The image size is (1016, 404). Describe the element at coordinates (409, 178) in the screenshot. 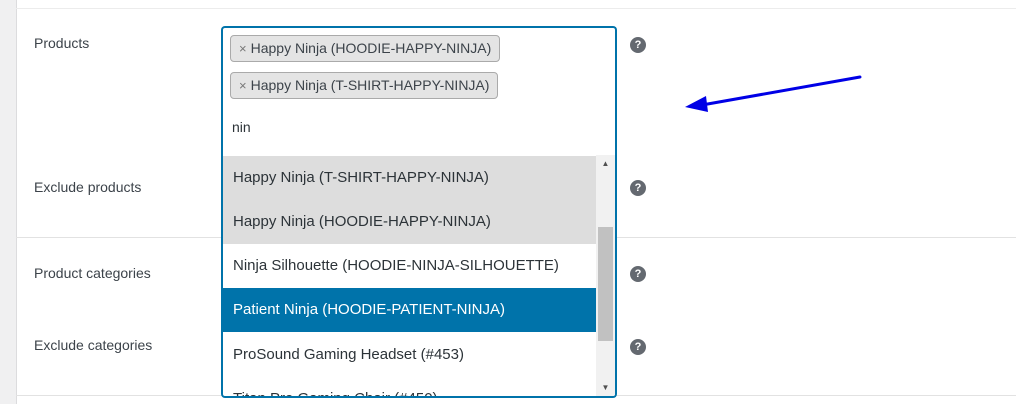

I see `dropdown-option: Happy Ninja (T-SHIRT-HAPPY-NINJA)` at that location.